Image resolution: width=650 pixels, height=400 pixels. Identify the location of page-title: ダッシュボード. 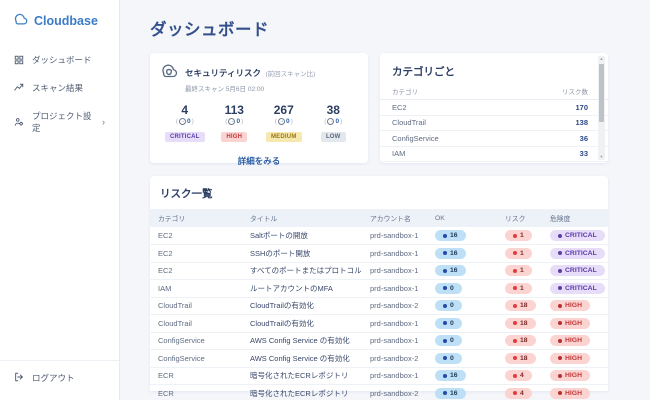
(209, 30).